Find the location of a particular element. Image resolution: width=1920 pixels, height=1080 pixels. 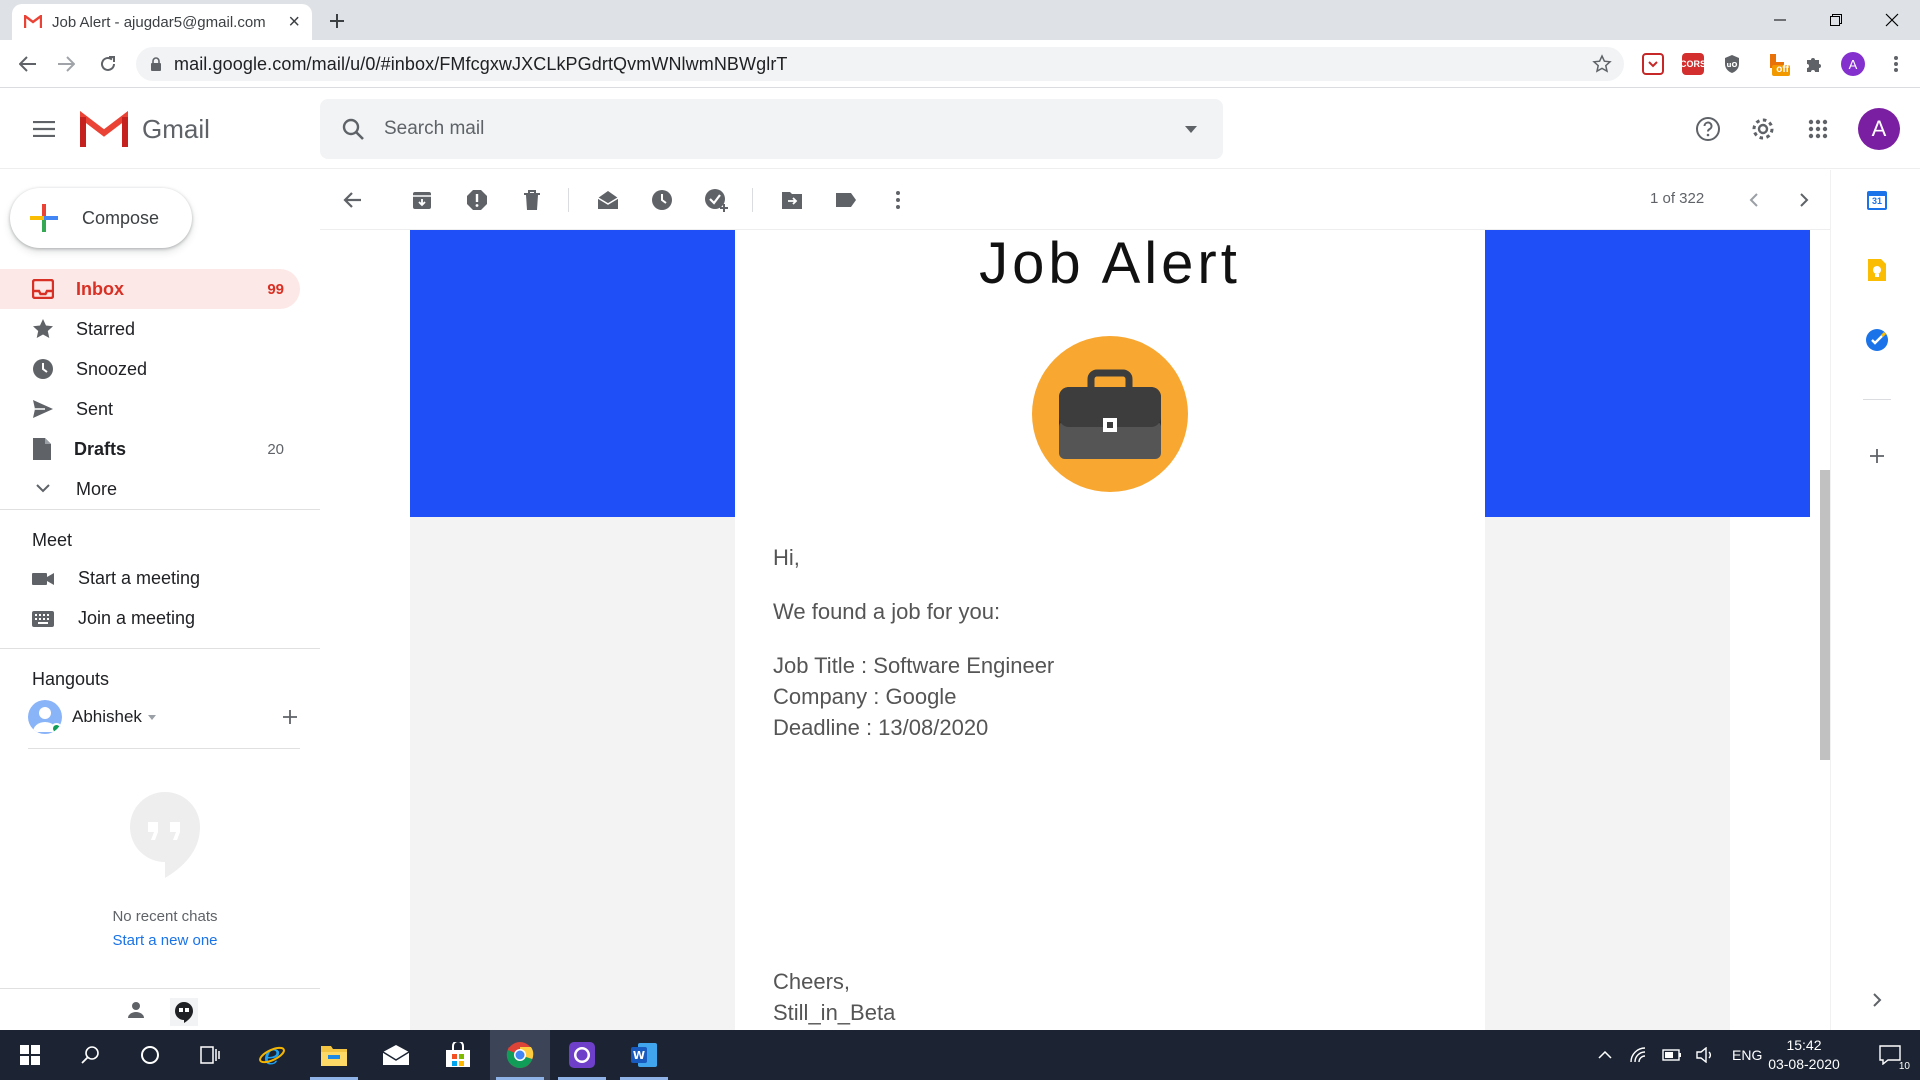

move-to-folder-icon is located at coordinates (792, 200).